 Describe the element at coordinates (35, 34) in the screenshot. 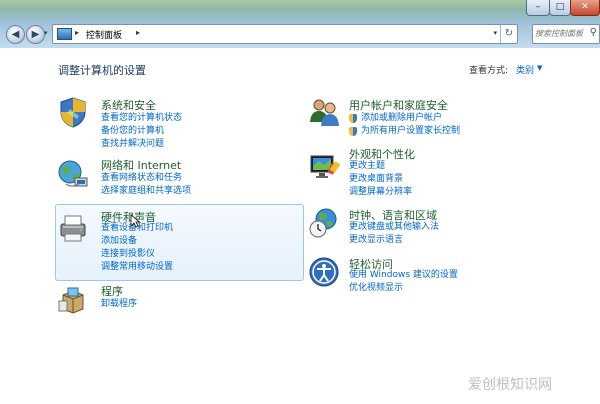

I see `forward-button: ▶` at that location.